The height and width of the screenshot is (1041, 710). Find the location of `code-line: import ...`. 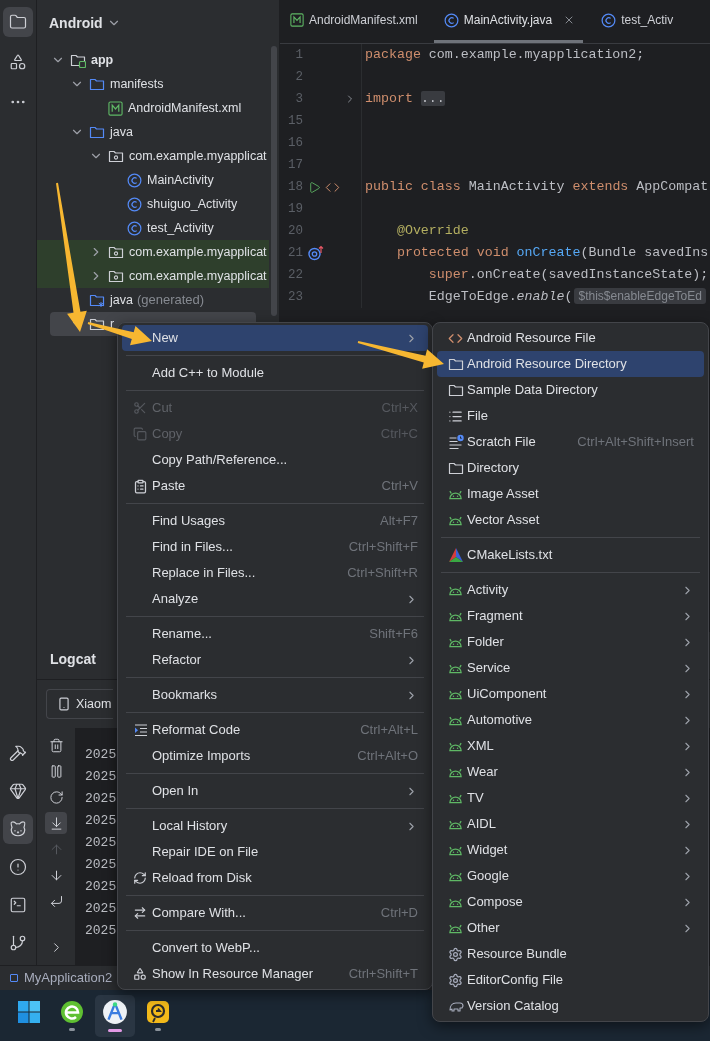

code-line: import ... is located at coordinates (405, 99).